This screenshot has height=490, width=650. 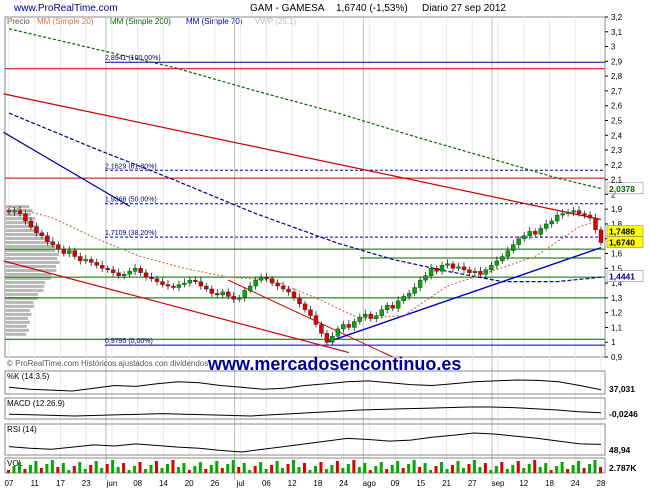 I want to click on period-label: Diario 27 sep 2012, so click(x=464, y=8).